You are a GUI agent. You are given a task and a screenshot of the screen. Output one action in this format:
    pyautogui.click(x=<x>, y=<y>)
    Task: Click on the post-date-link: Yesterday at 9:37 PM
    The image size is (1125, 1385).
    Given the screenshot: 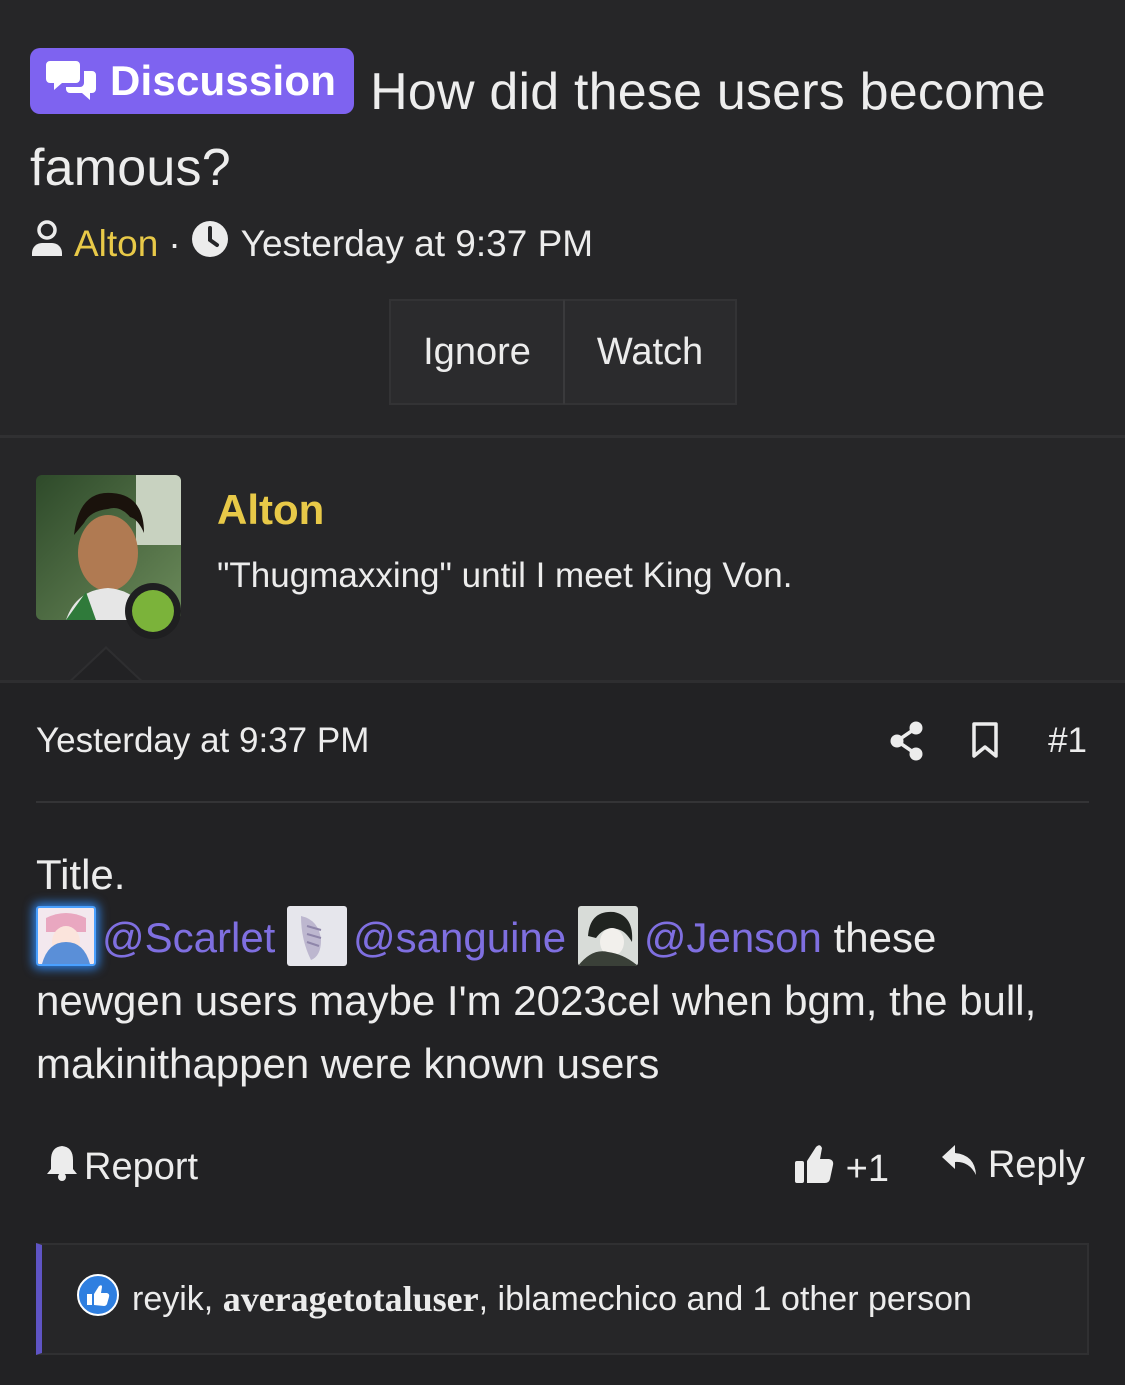 What is the action you would take?
    pyautogui.click(x=202, y=741)
    